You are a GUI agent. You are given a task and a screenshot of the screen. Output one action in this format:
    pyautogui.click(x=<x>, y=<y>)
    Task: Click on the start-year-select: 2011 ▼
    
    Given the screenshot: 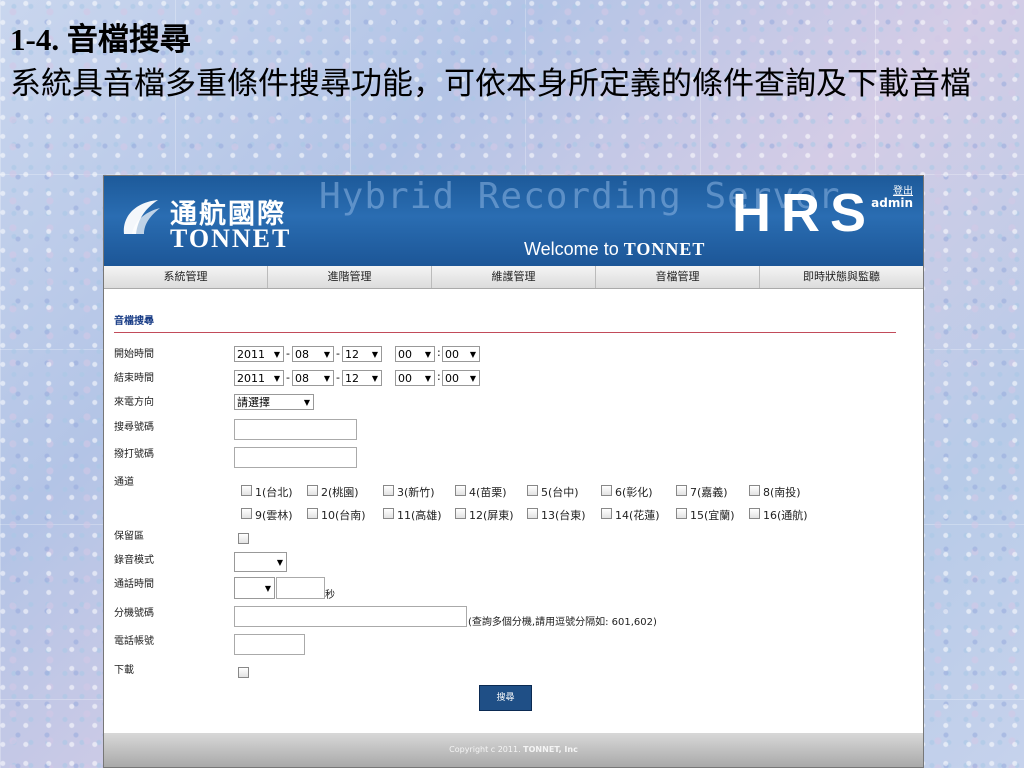 What is the action you would take?
    pyautogui.click(x=259, y=354)
    